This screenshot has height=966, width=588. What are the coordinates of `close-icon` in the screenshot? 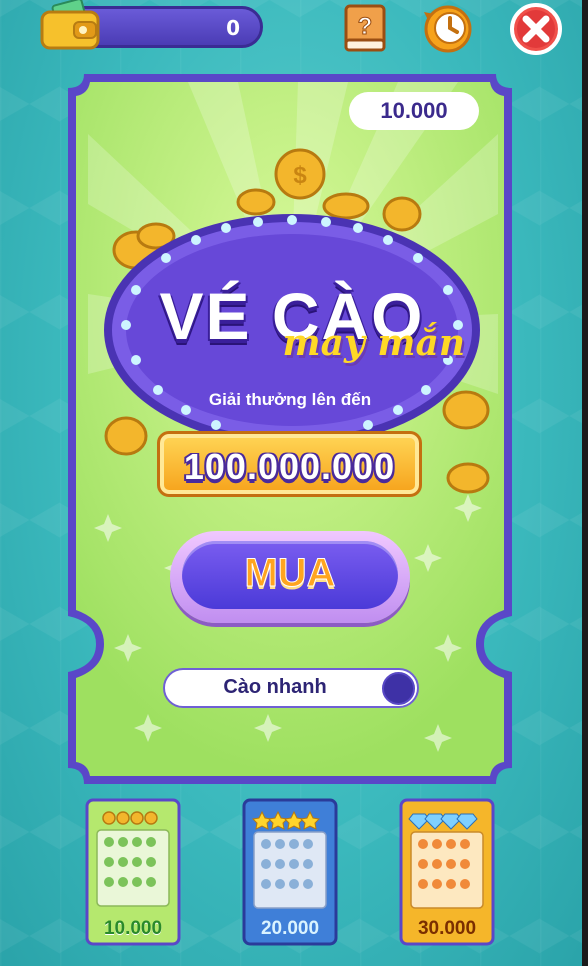 It's located at (536, 29).